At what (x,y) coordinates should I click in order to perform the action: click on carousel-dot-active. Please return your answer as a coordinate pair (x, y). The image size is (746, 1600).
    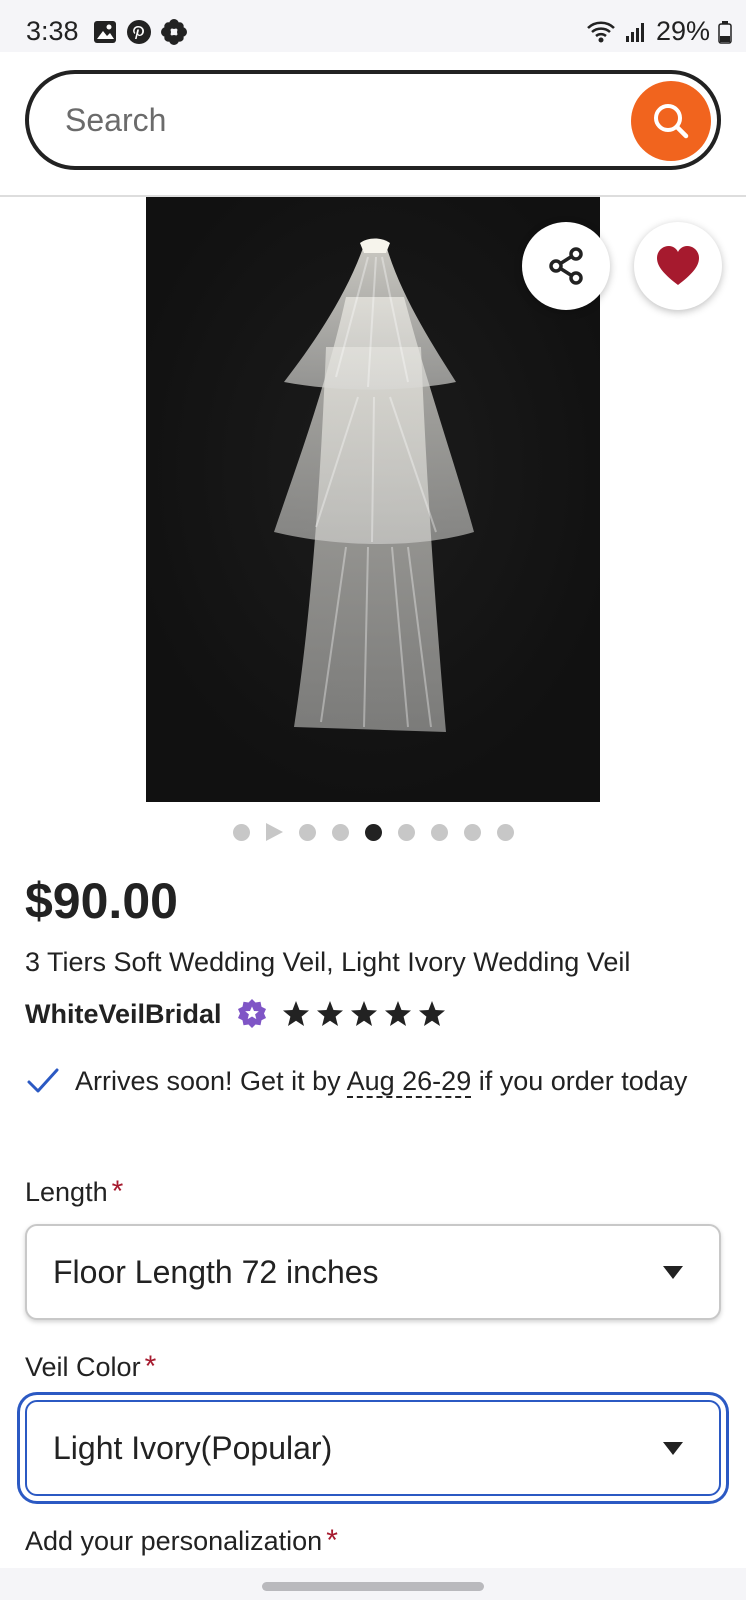
    Looking at the image, I should click on (373, 832).